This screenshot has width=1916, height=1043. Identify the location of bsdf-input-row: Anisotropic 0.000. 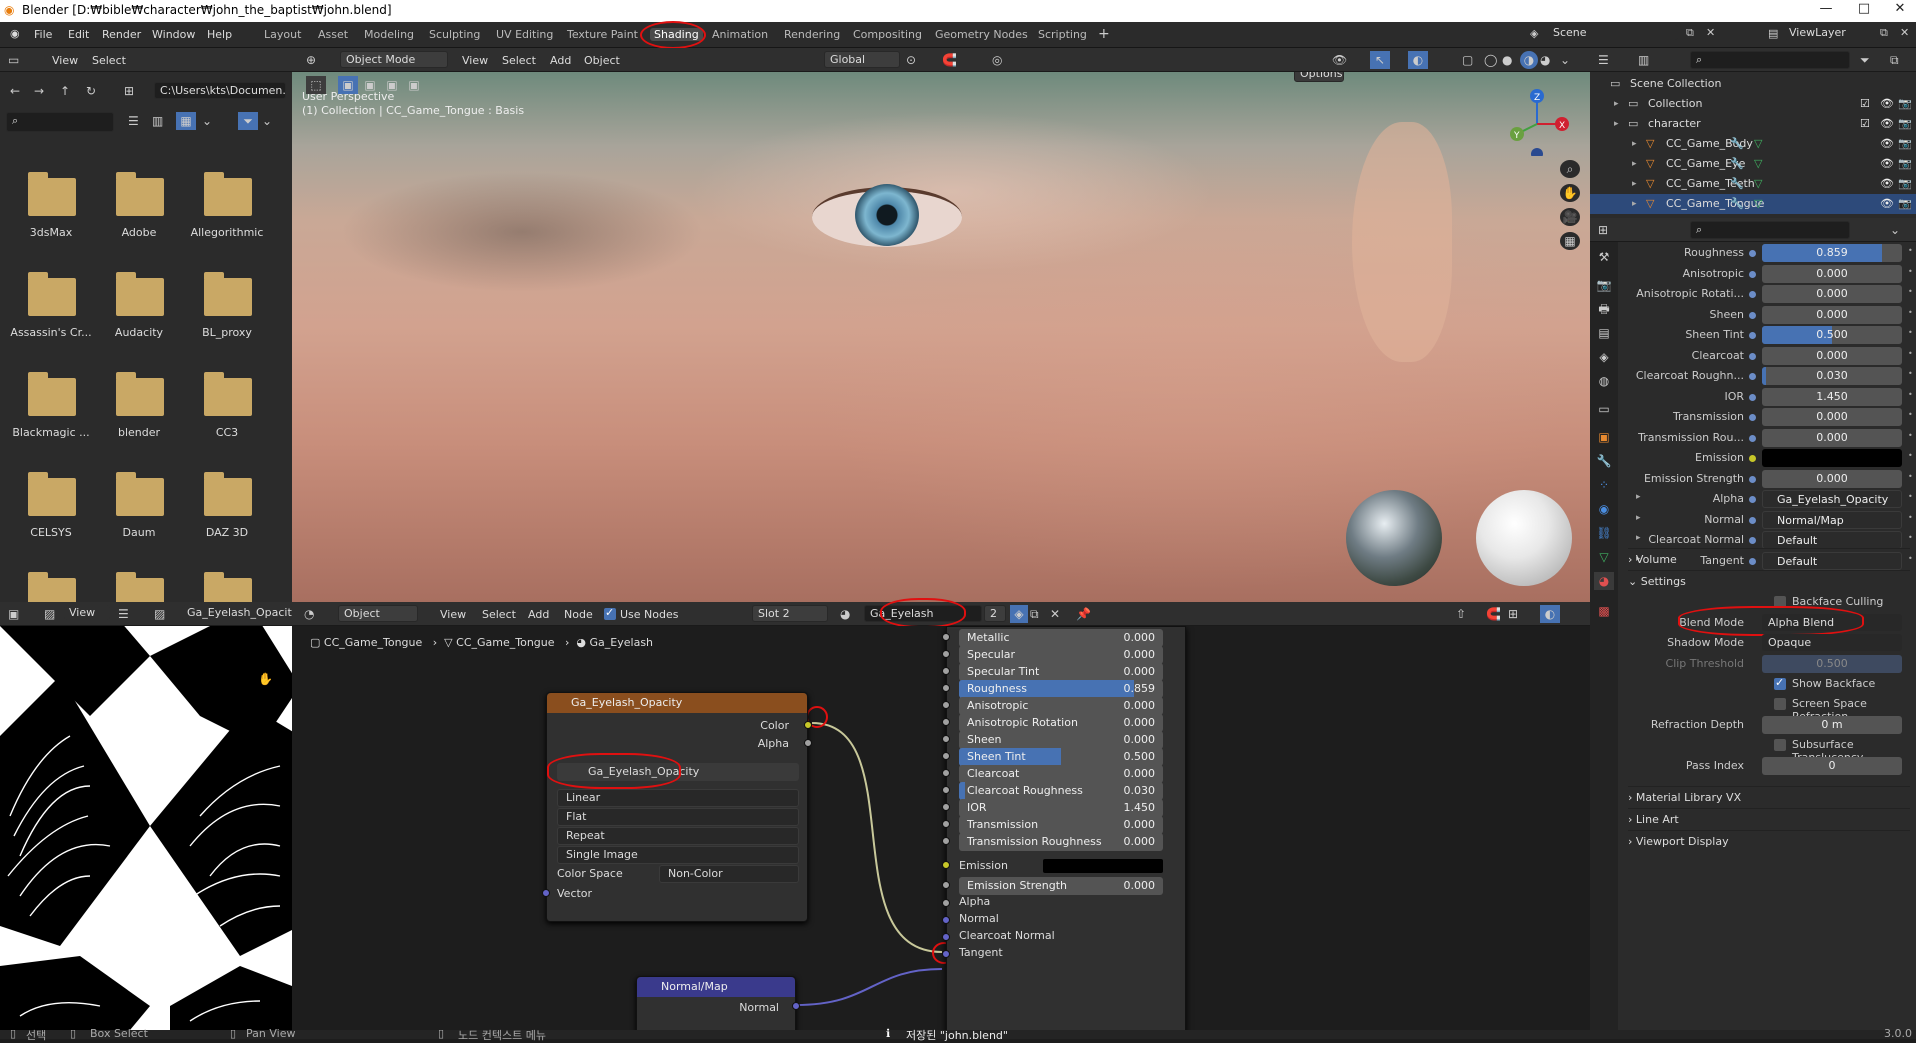
(1067, 706).